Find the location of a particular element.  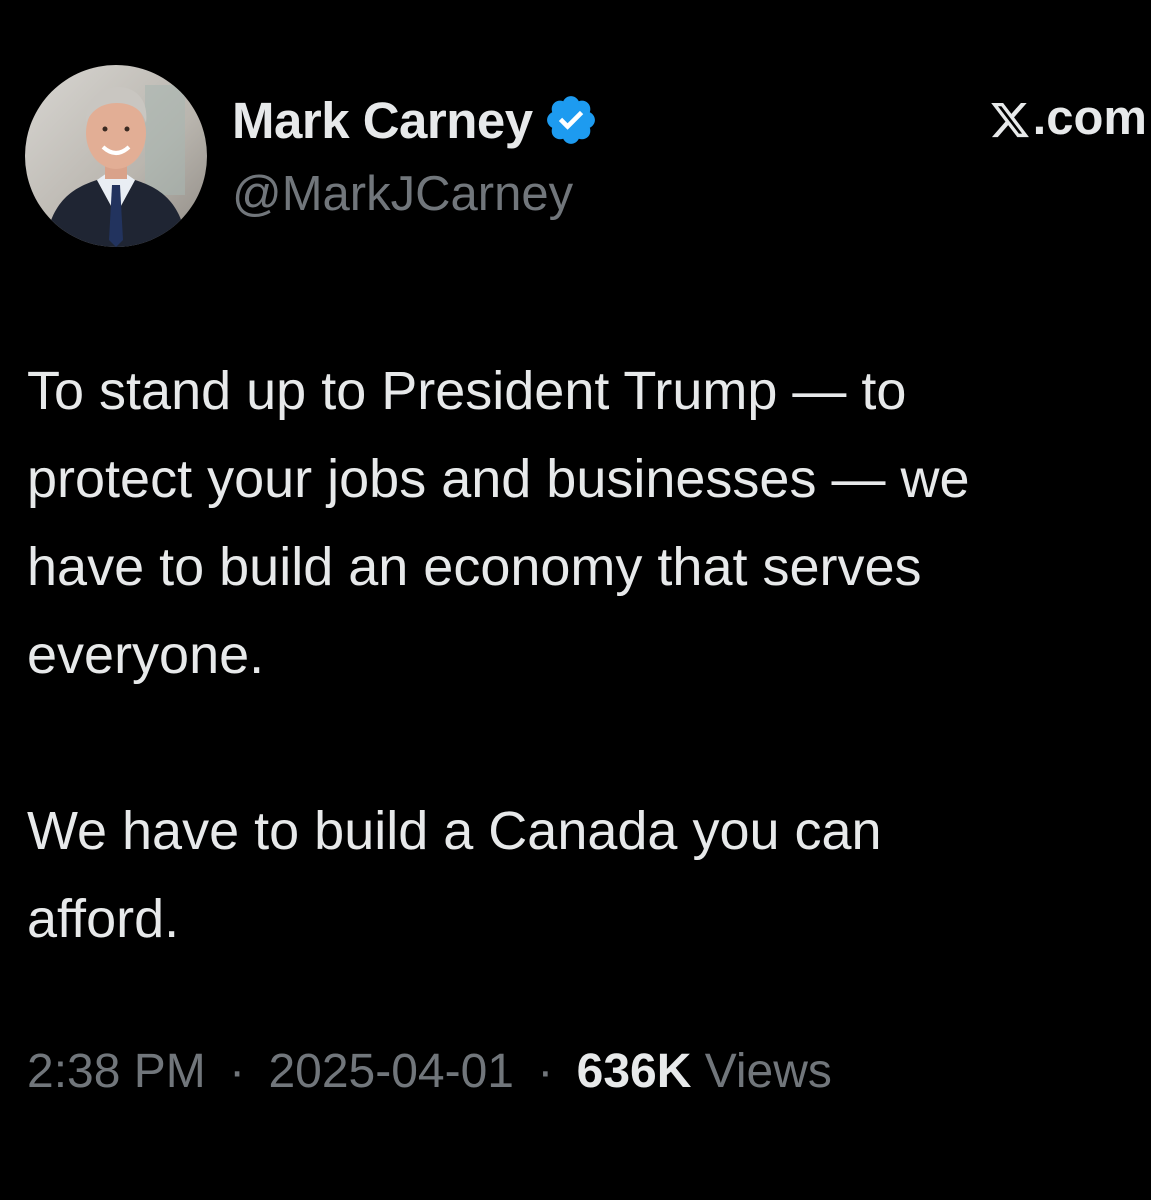

x-logo-icon is located at coordinates (1010, 118).